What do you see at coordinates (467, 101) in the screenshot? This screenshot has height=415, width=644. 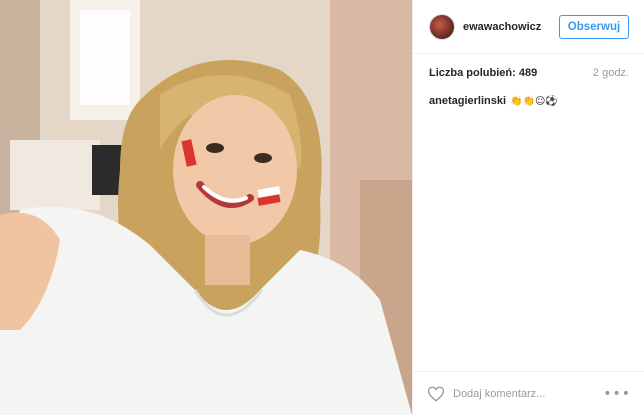 I see `comment-username: anetagierlinski` at bounding box center [467, 101].